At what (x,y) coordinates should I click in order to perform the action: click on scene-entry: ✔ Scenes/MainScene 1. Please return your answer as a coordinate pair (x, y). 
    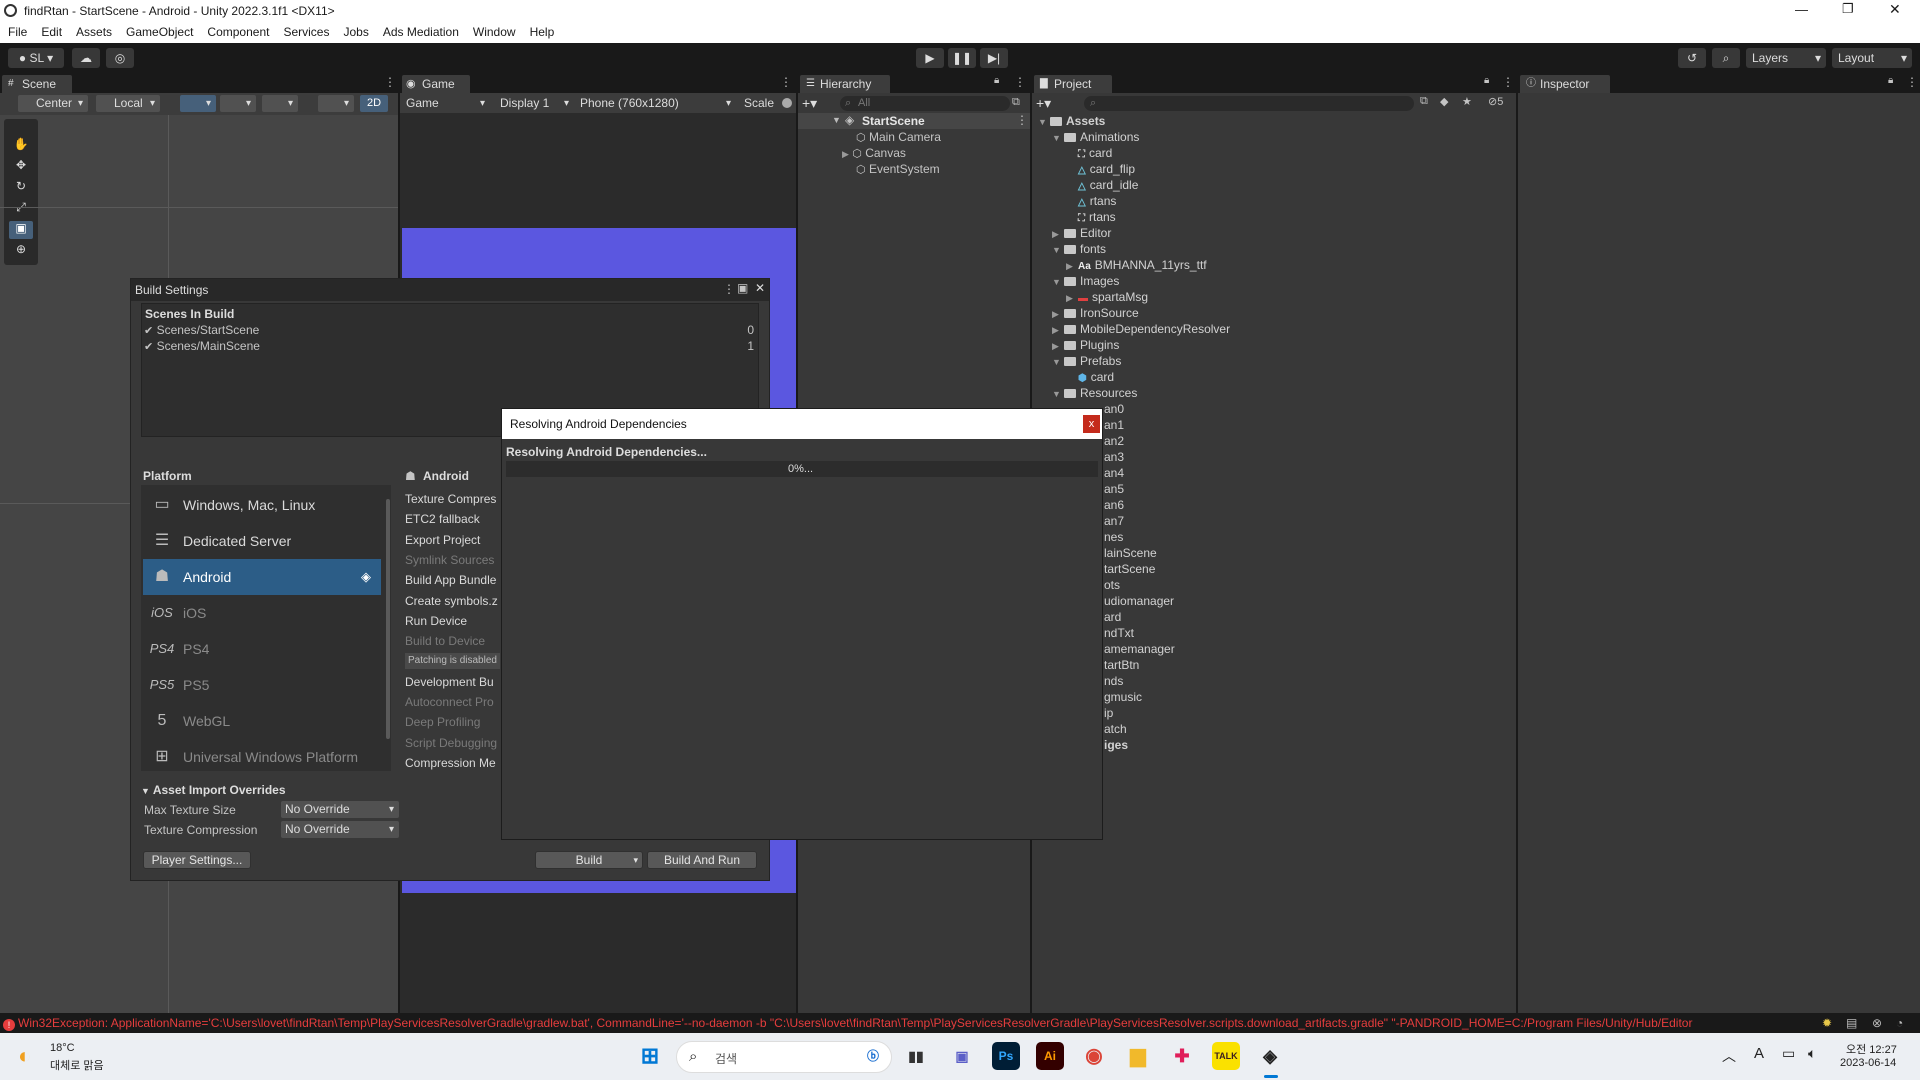
    Looking at the image, I should click on (450, 347).